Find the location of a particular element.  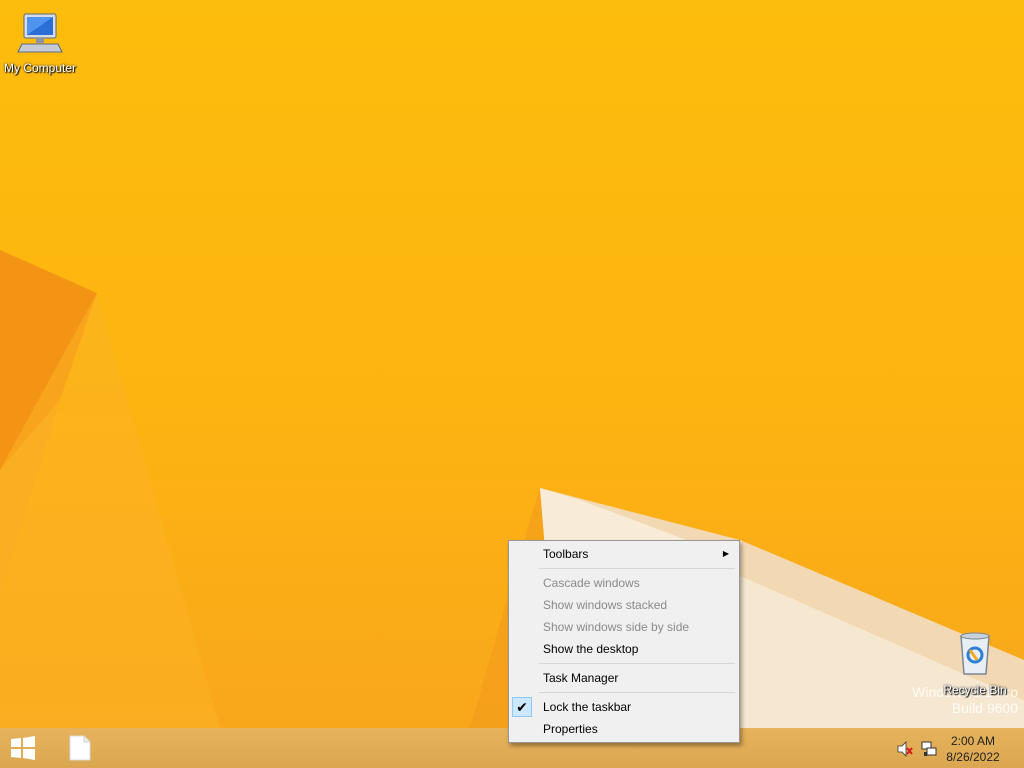

network-tray-button is located at coordinates (929, 749).